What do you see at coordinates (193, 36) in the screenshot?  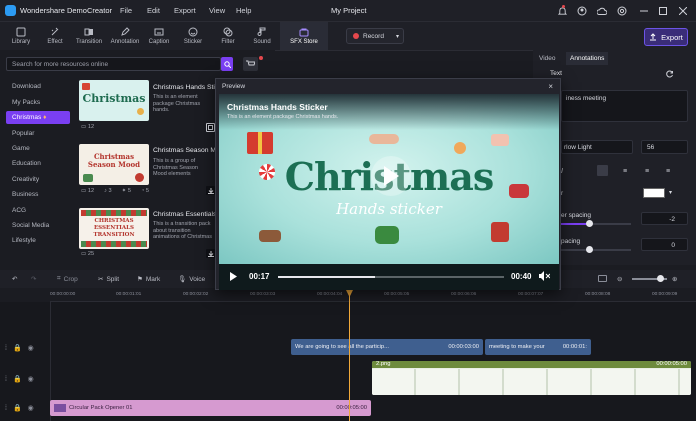 I see `tool-sticker: Sticker` at bounding box center [193, 36].